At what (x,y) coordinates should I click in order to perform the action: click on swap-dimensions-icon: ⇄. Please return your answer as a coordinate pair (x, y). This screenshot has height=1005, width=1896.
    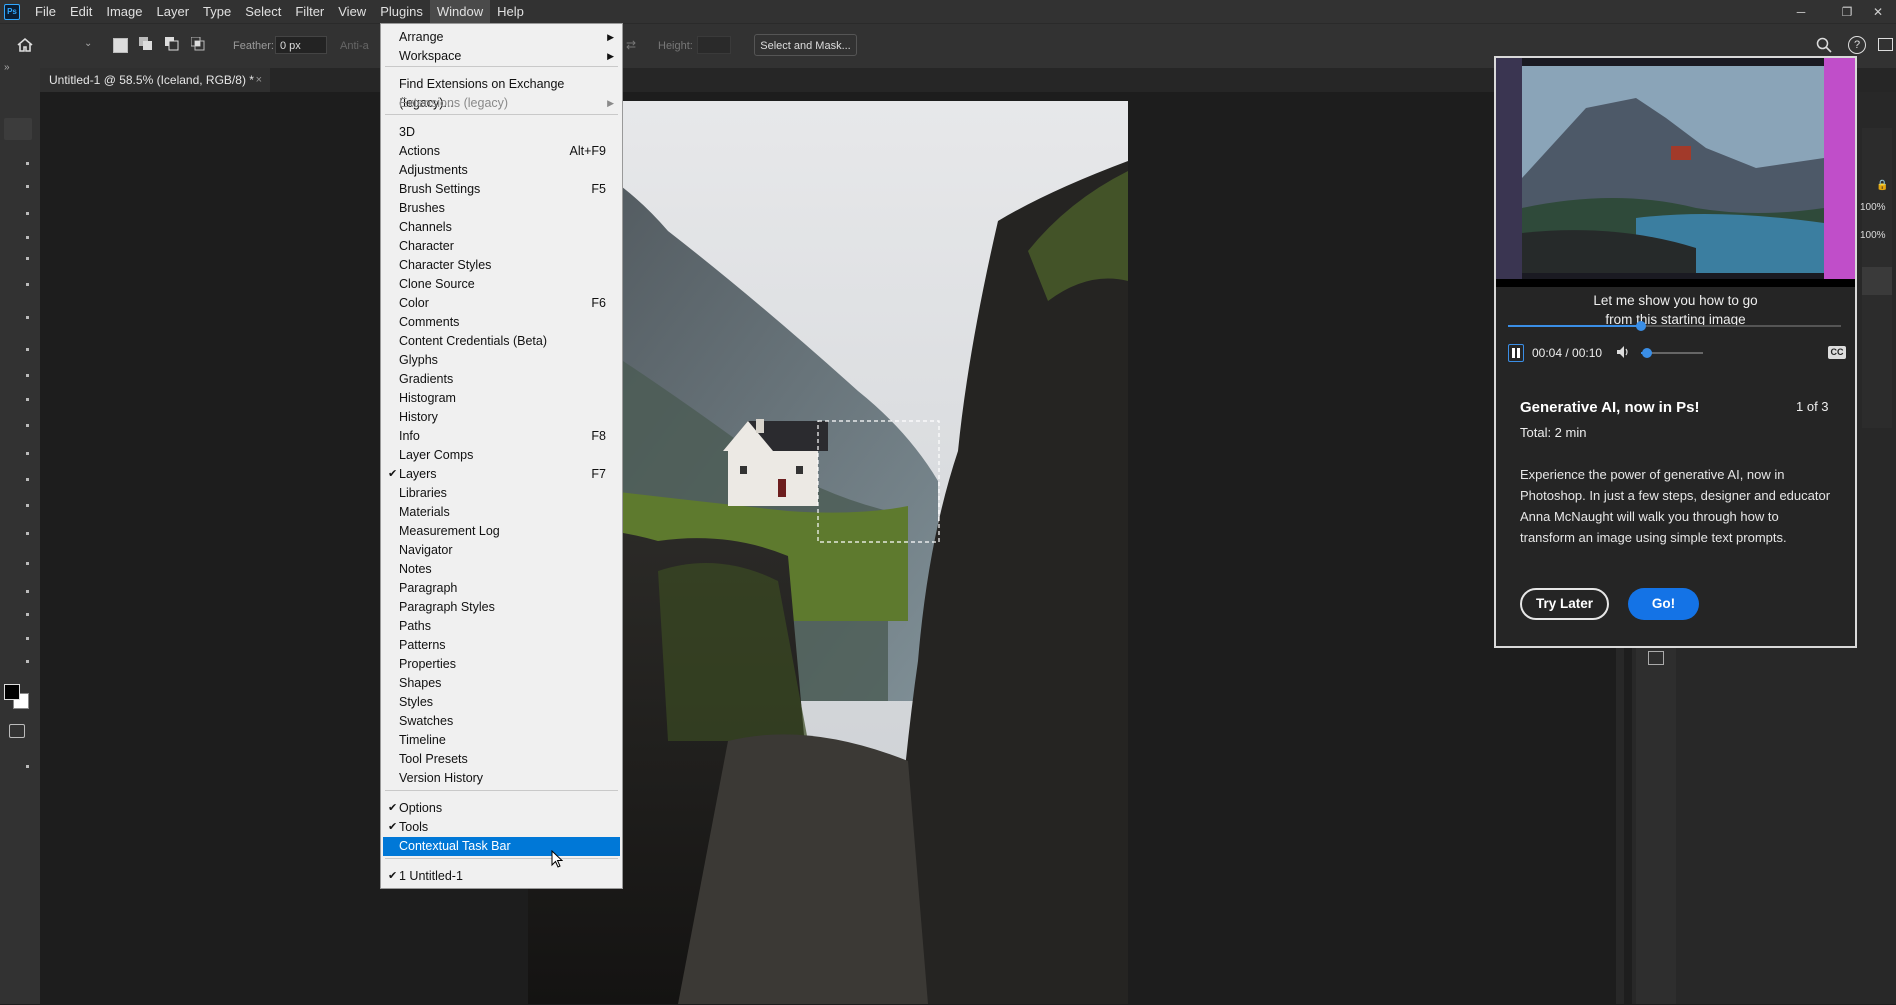
    Looking at the image, I should click on (631, 45).